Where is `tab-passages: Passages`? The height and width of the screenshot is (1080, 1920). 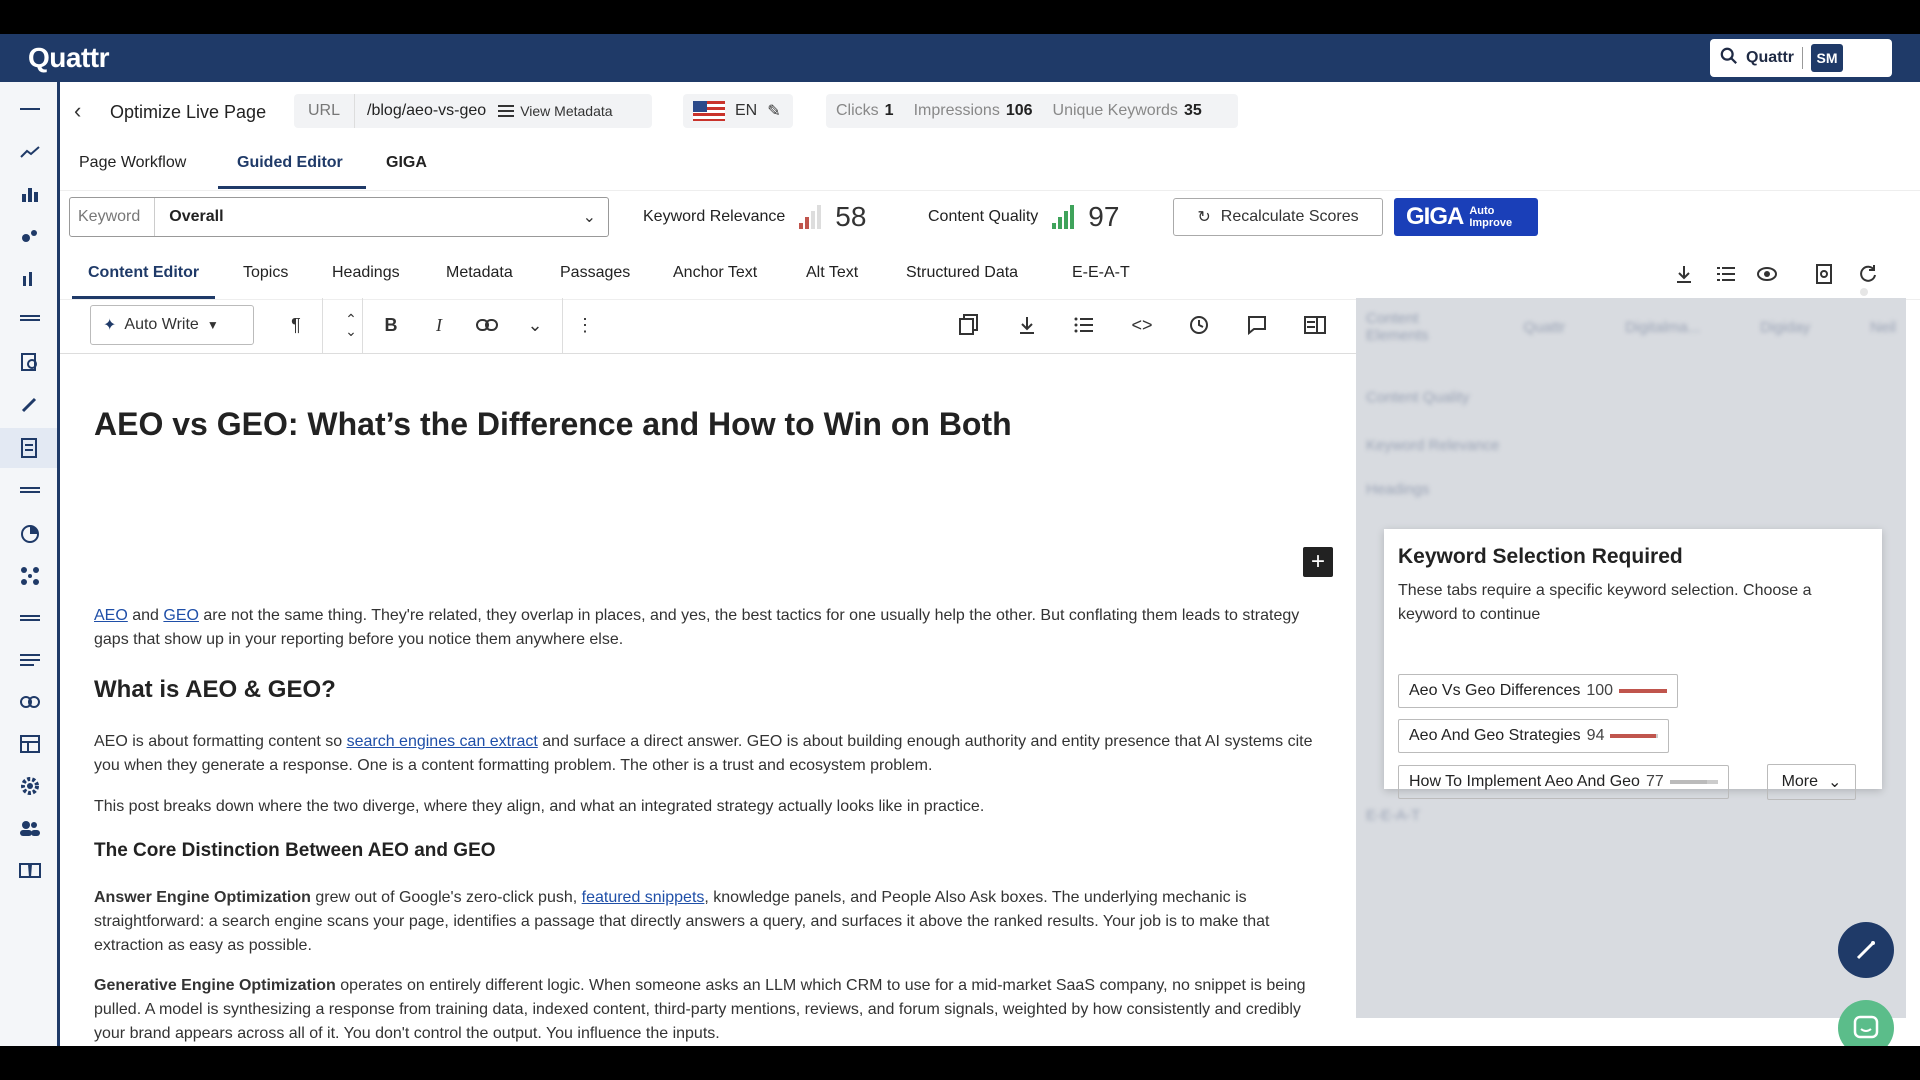 tab-passages: Passages is located at coordinates (595, 273).